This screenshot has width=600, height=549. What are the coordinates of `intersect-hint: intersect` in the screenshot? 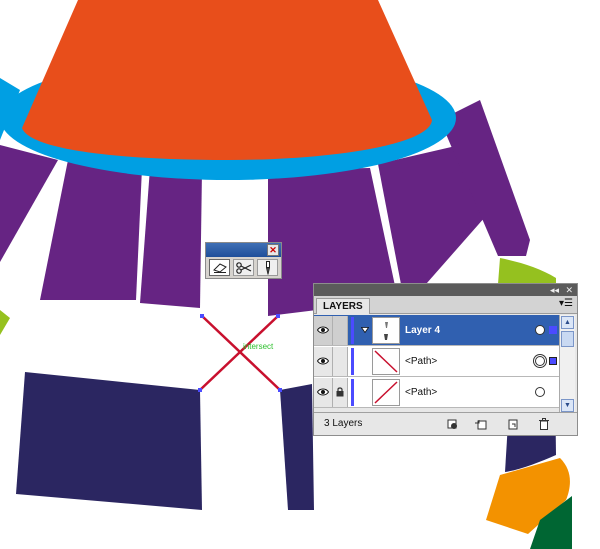 It's located at (258, 346).